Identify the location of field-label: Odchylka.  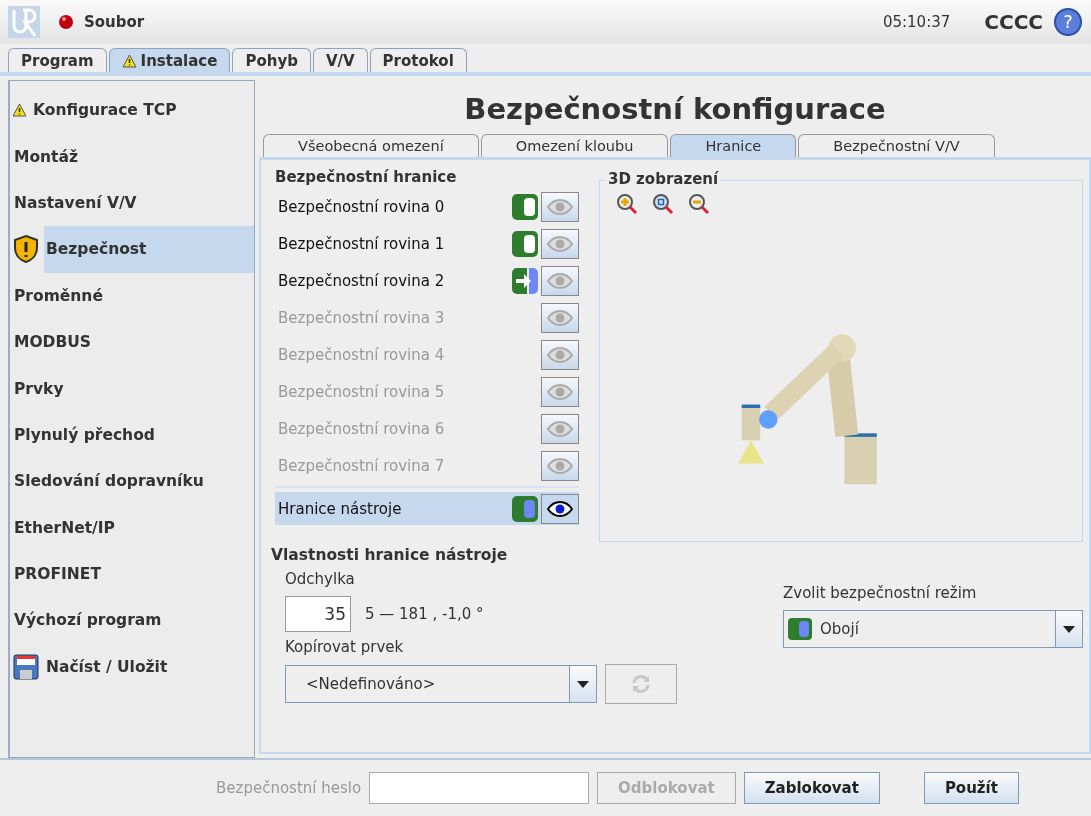
(320, 579).